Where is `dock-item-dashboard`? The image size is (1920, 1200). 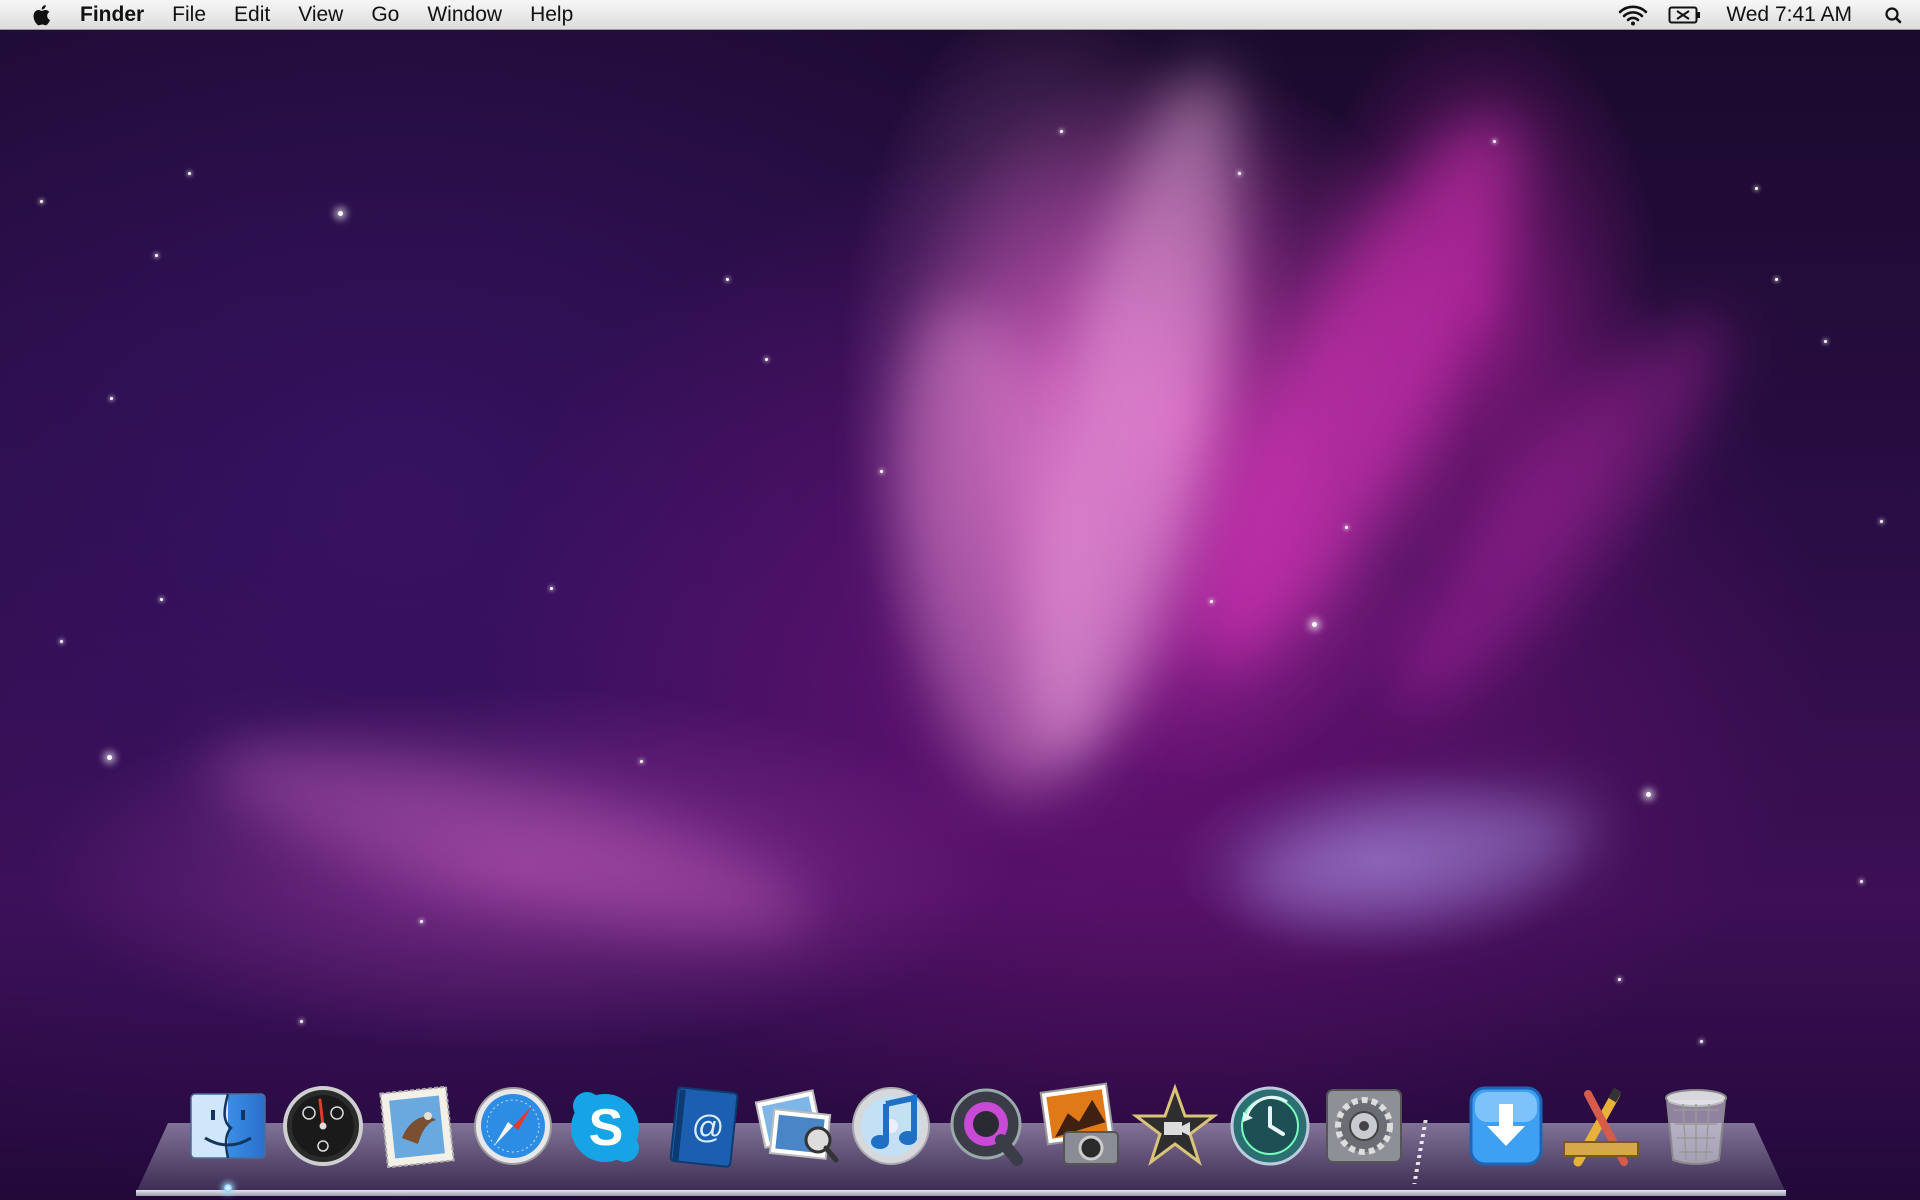 dock-item-dashboard is located at coordinates (323, 1125).